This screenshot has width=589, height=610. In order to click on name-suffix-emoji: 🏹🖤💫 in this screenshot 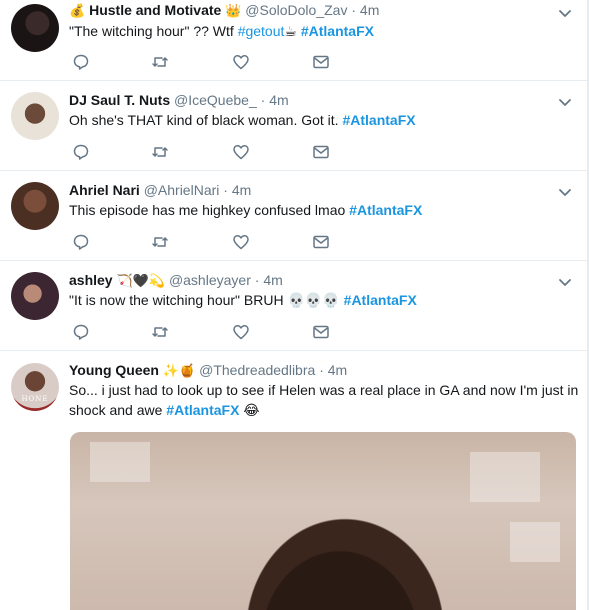, I will do `click(141, 280)`.